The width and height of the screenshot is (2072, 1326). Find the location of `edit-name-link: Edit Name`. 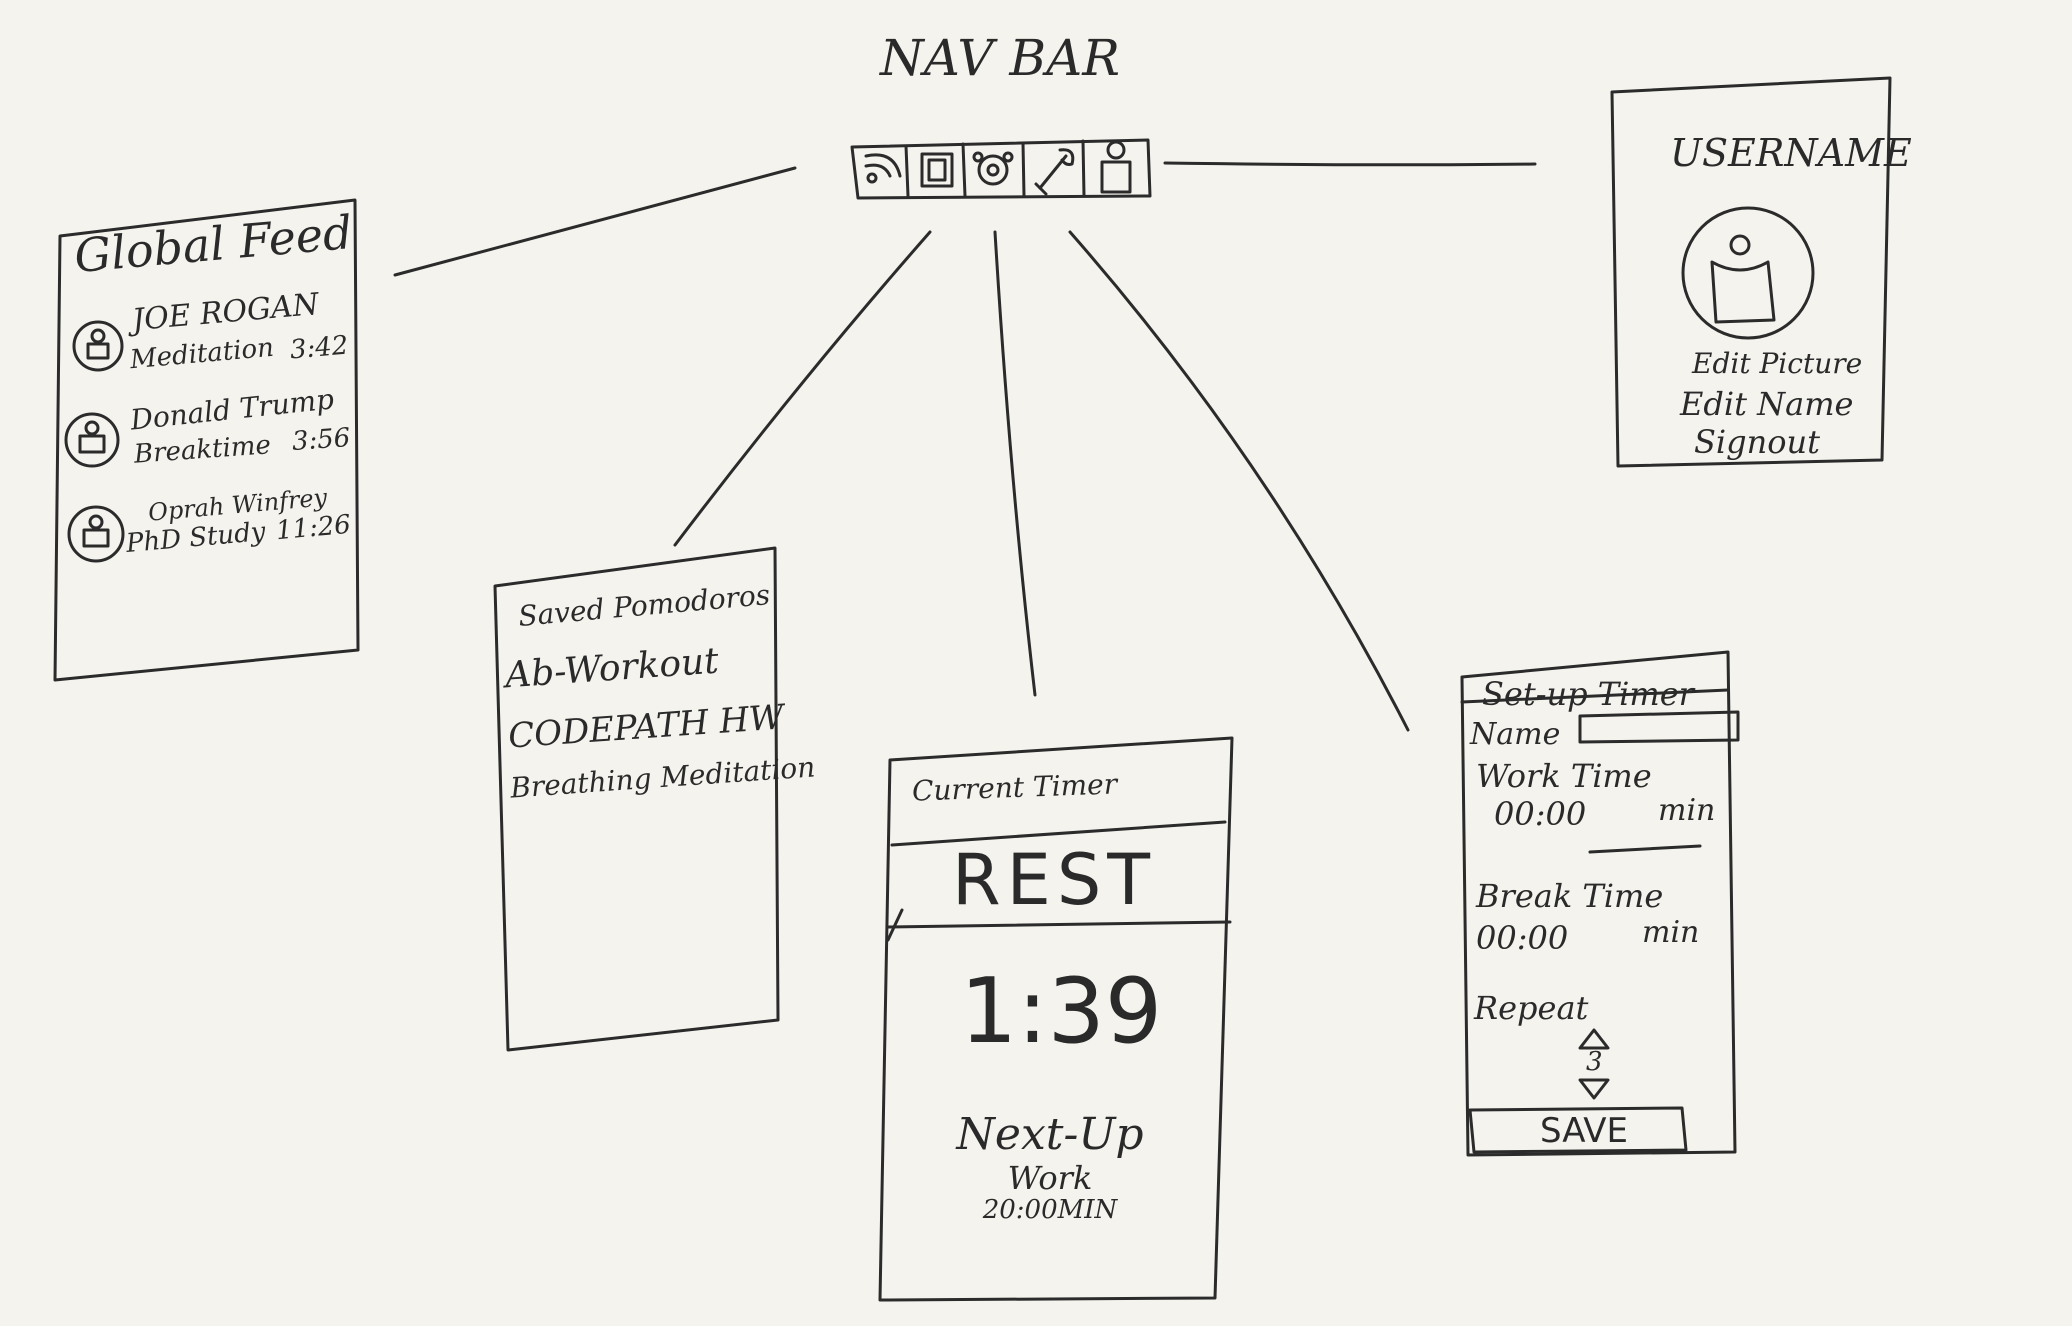

edit-name-link: Edit Name is located at coordinates (1766, 404).